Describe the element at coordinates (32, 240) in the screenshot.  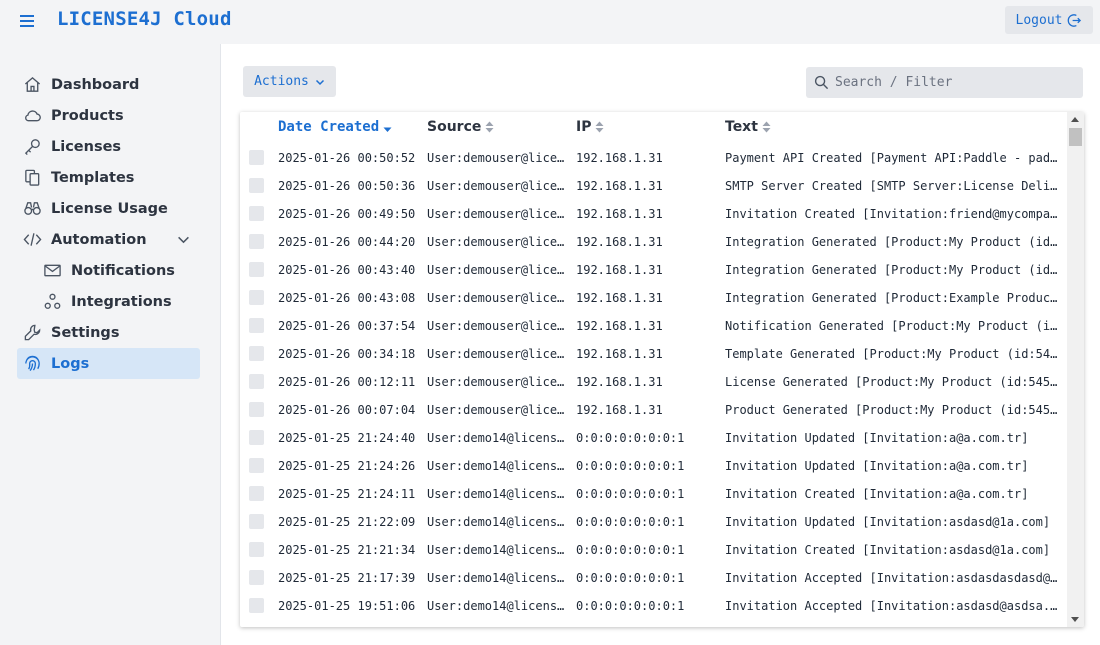
I see `code-icon` at that location.